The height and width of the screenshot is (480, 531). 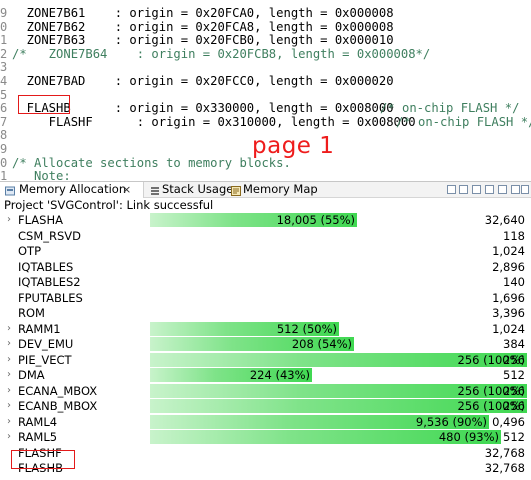 I want to click on flashb-row-highlight-box, so click(x=43, y=459).